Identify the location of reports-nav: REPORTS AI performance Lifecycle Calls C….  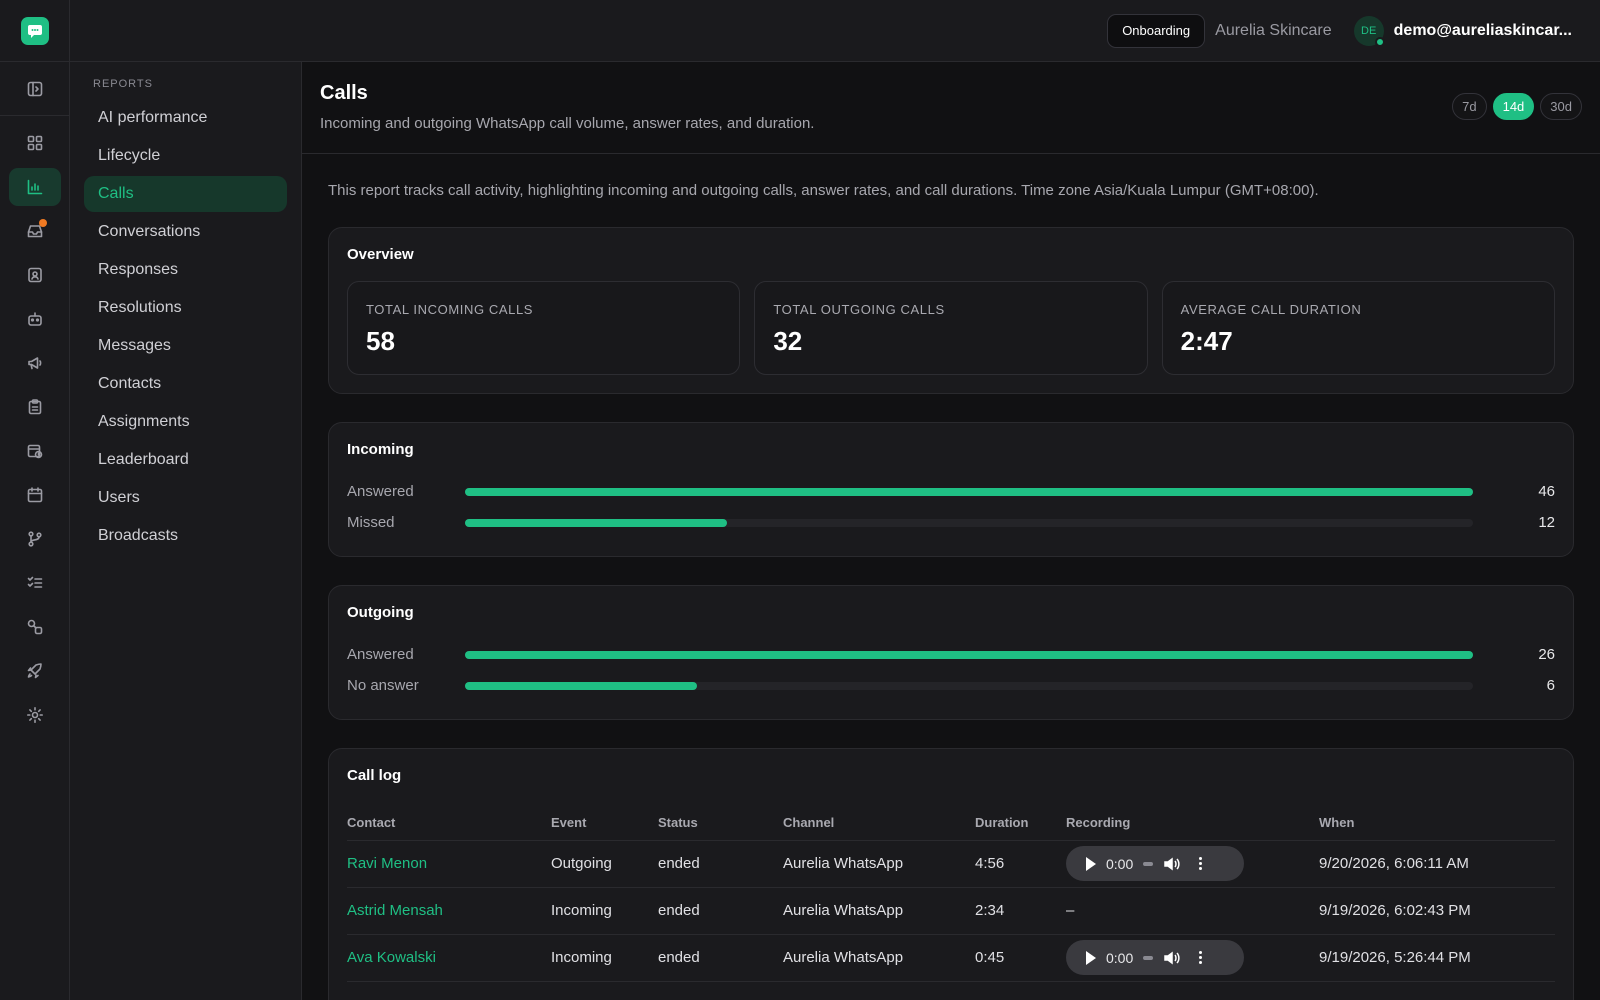
(186, 531).